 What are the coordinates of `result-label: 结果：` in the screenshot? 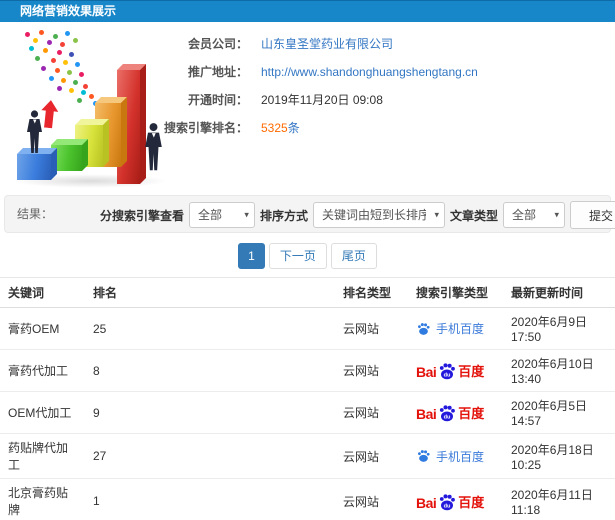 It's located at (35, 214).